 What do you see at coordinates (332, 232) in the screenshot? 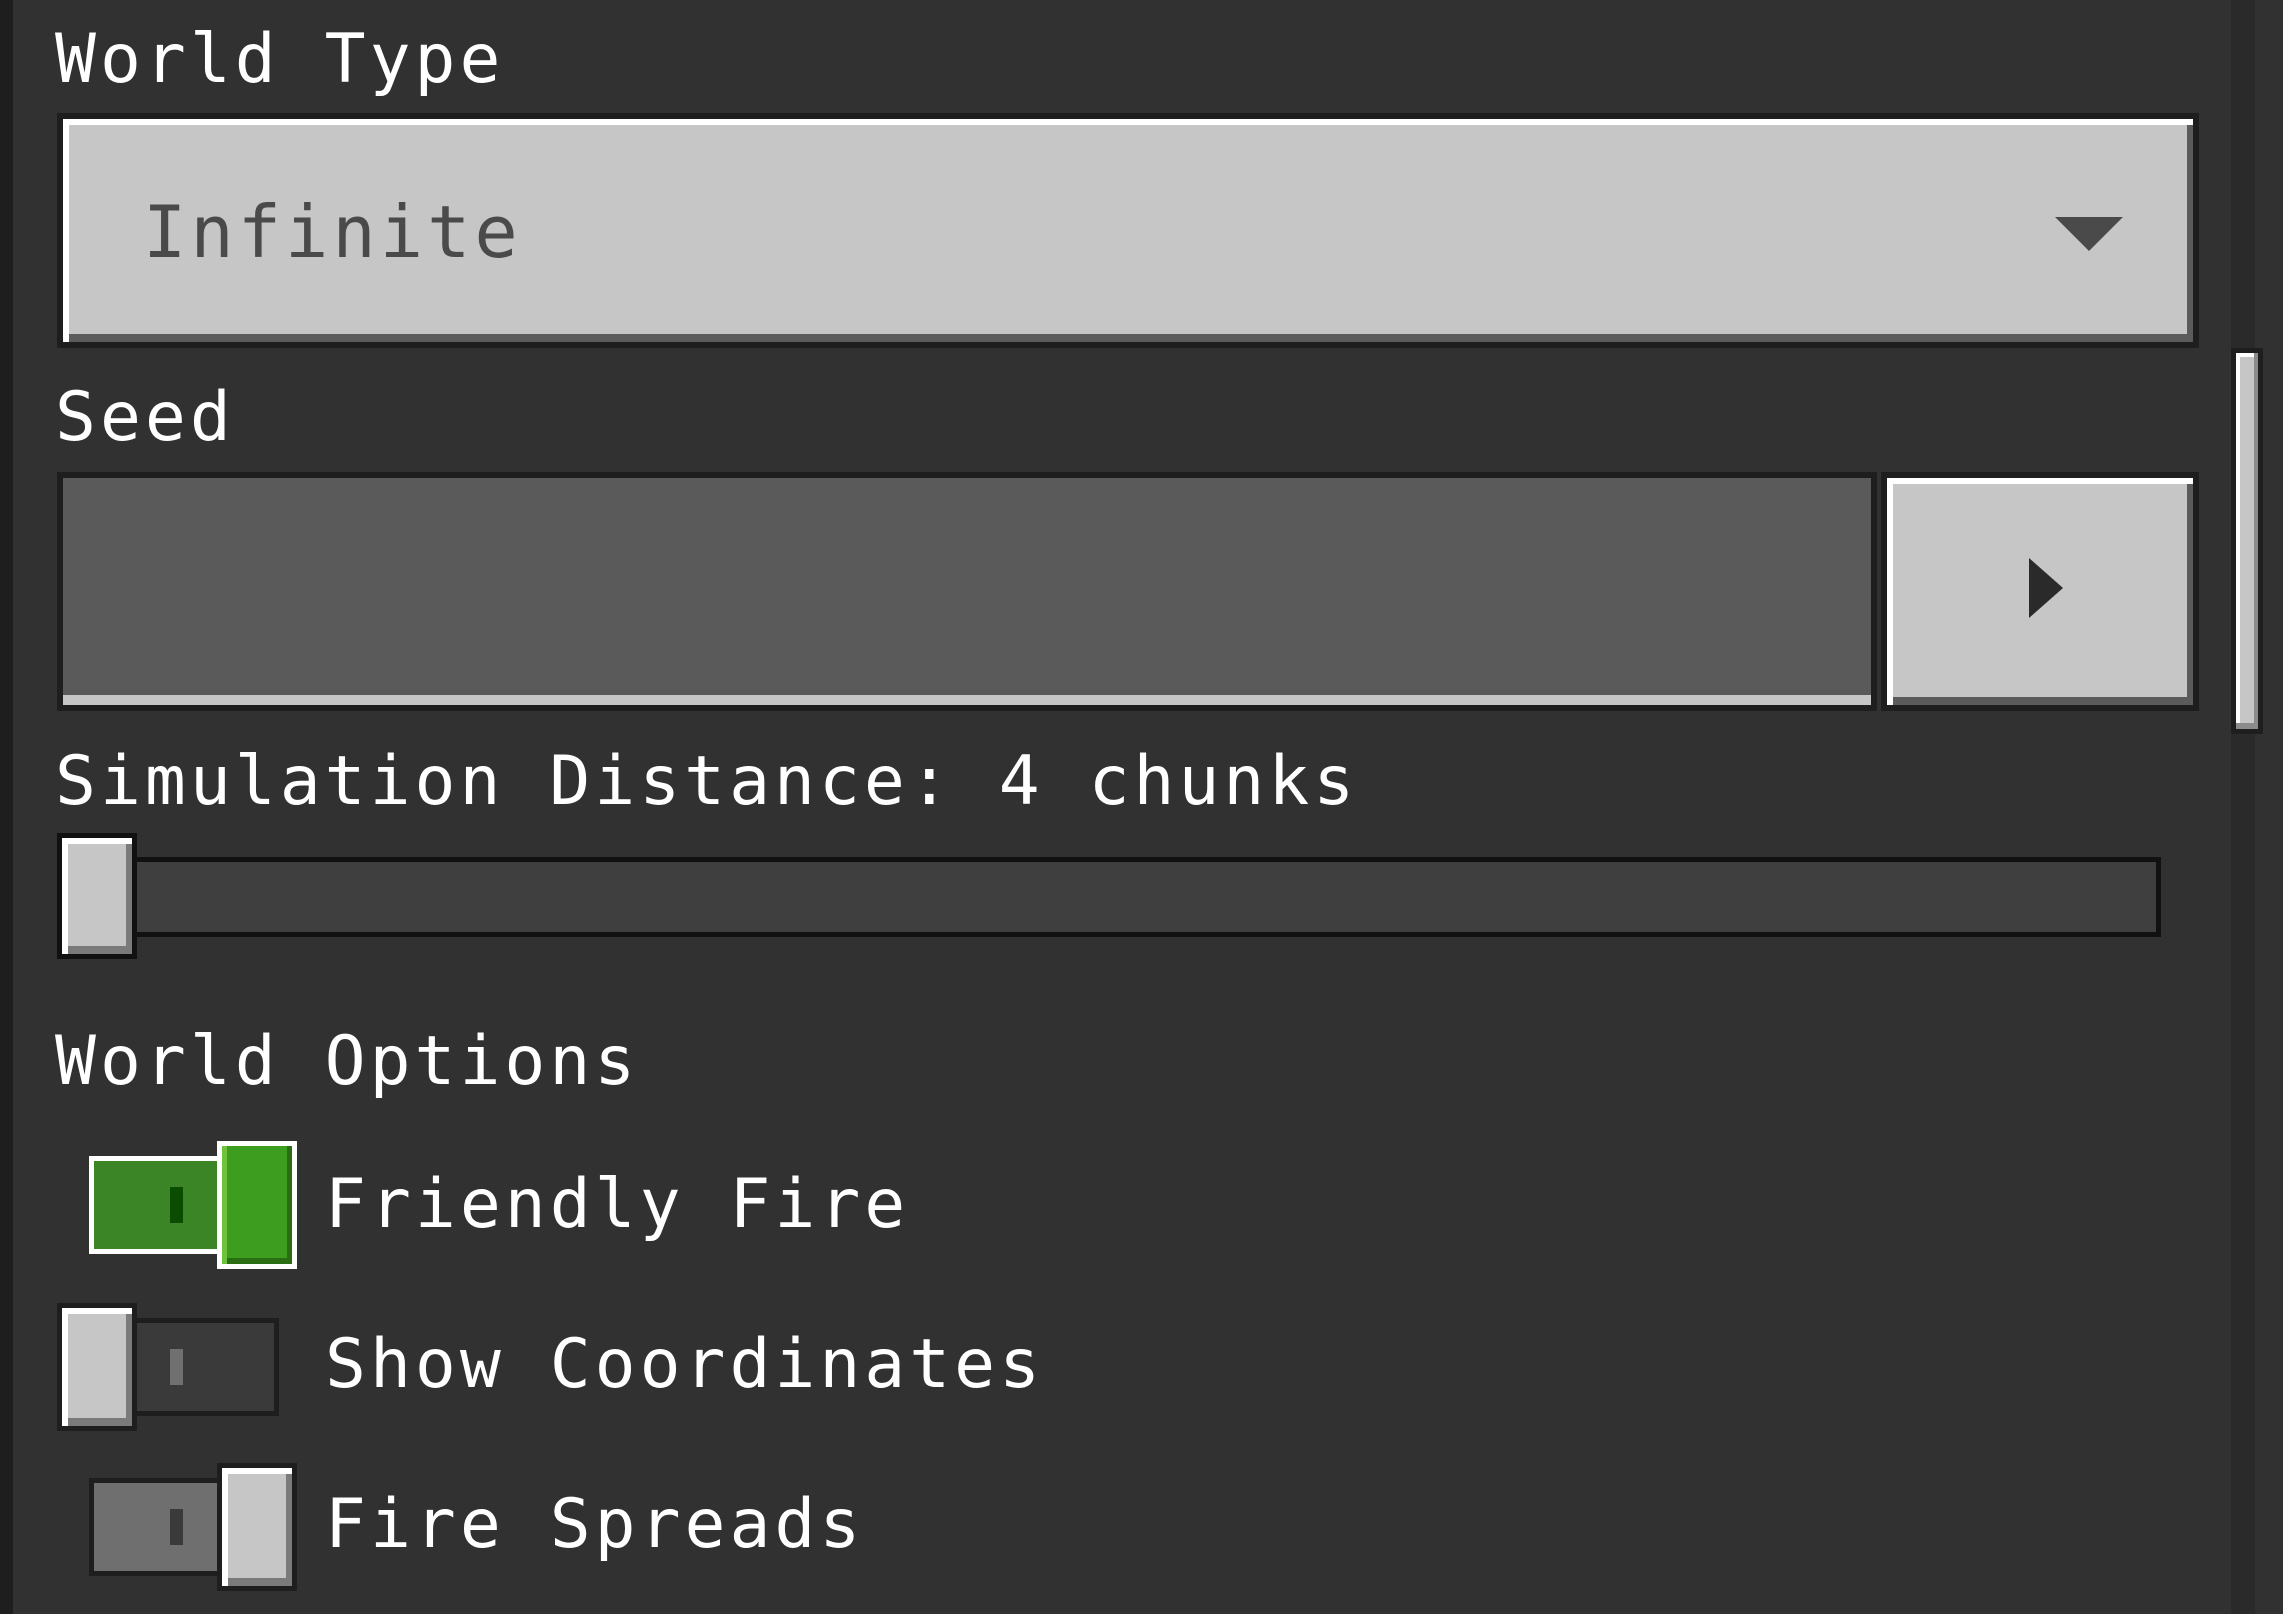
I see `world-type-selected-value: Infinite` at bounding box center [332, 232].